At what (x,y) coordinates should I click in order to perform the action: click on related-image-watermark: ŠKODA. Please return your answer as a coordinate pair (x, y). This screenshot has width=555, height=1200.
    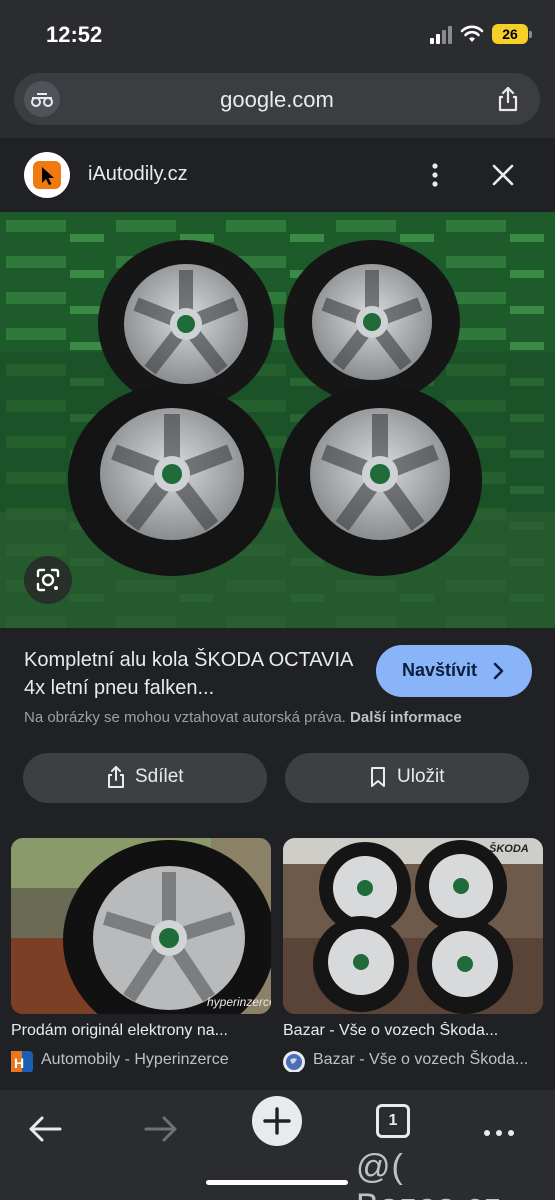
    Looking at the image, I should click on (509, 848).